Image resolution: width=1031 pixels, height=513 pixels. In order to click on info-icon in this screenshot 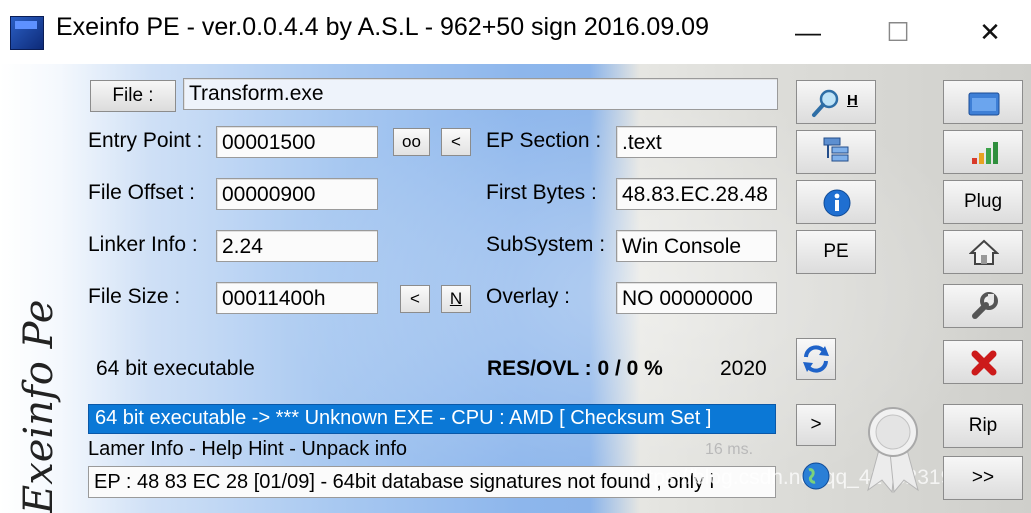, I will do `click(837, 203)`.